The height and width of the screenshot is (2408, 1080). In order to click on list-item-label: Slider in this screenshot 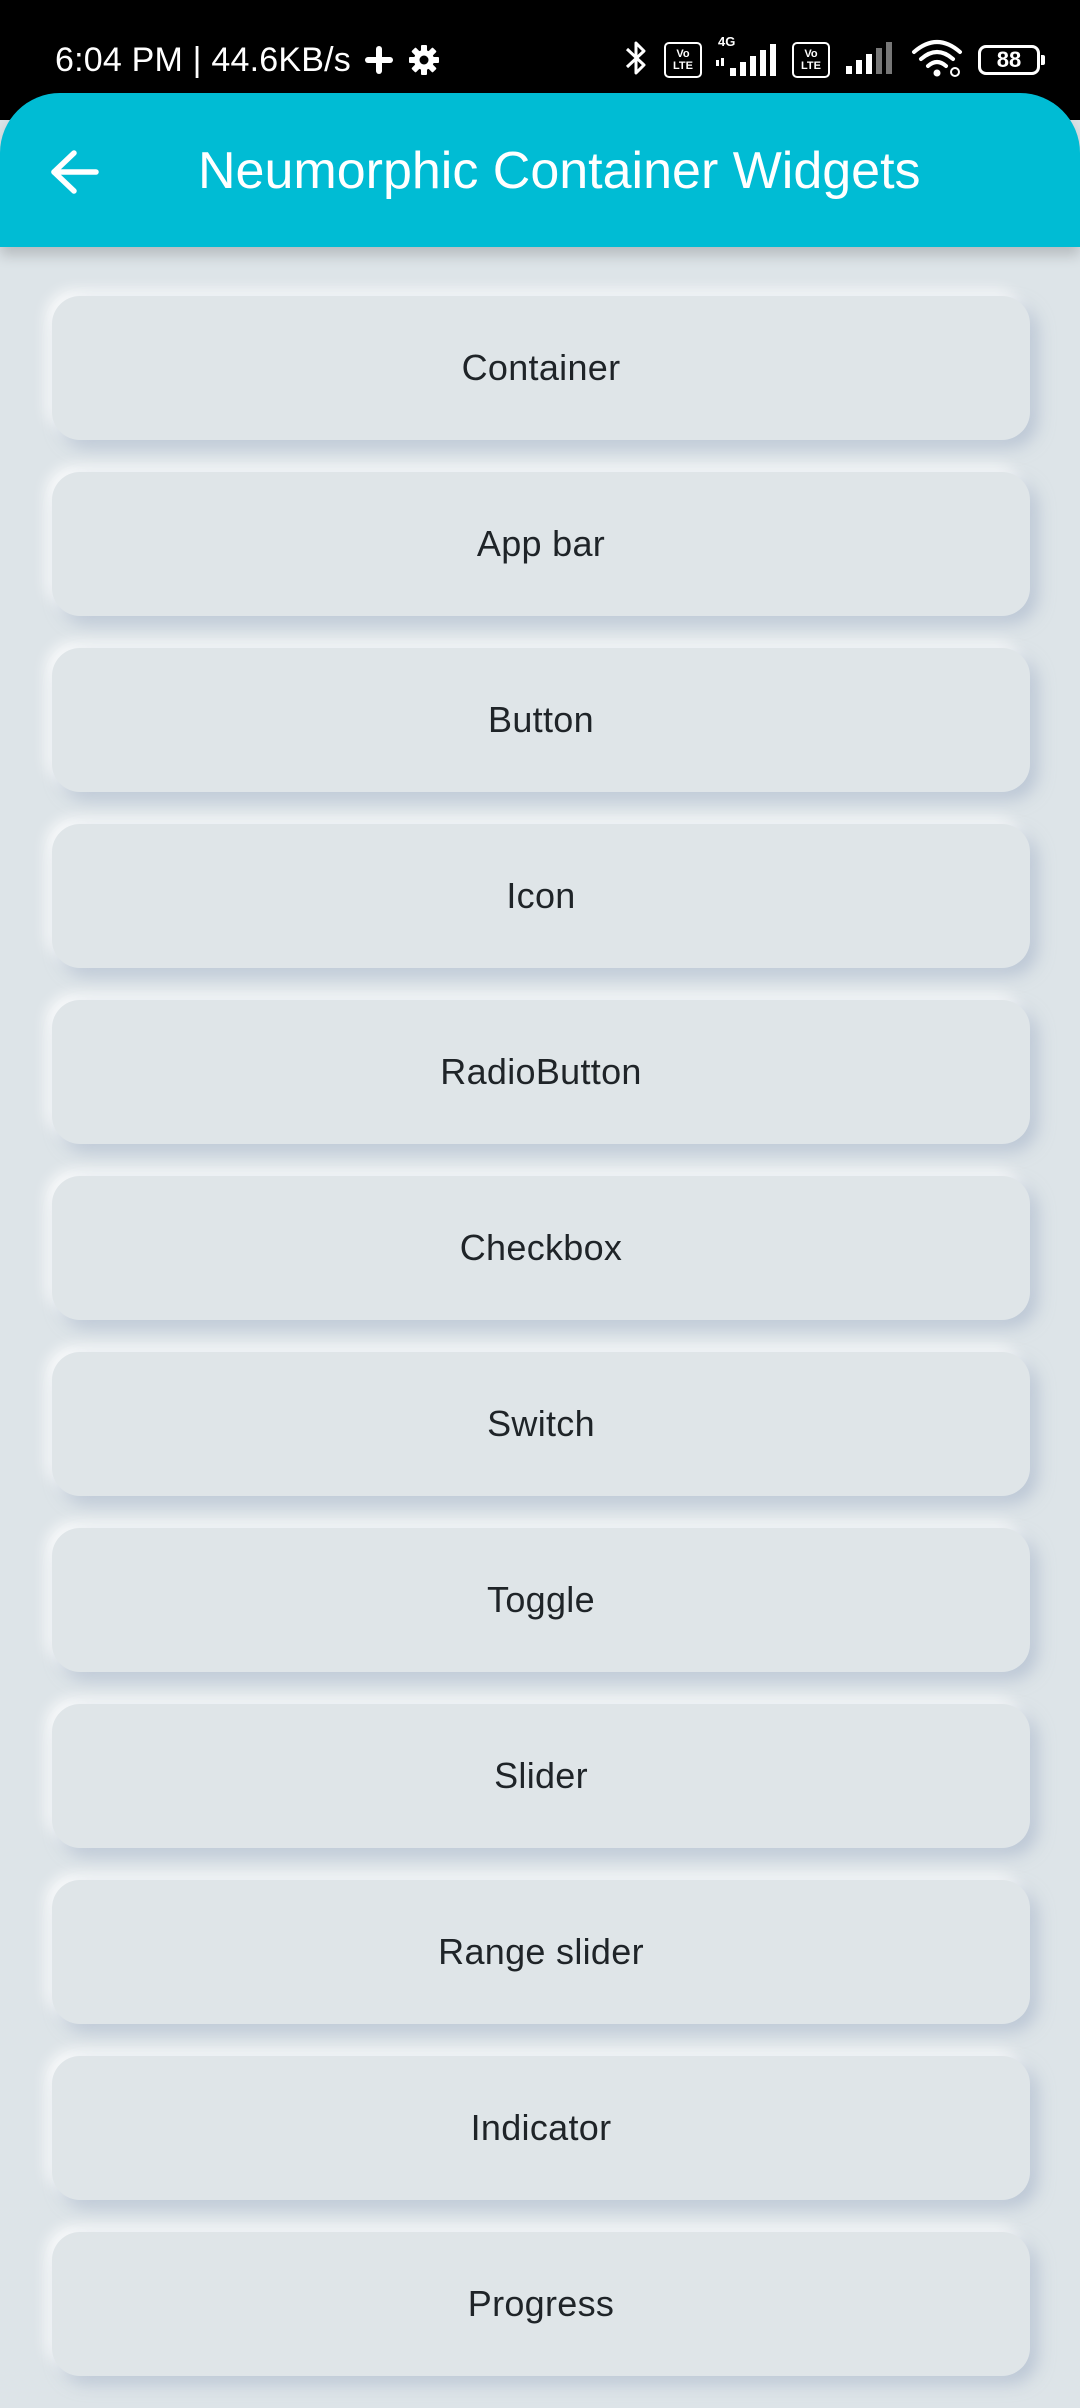, I will do `click(541, 1775)`.